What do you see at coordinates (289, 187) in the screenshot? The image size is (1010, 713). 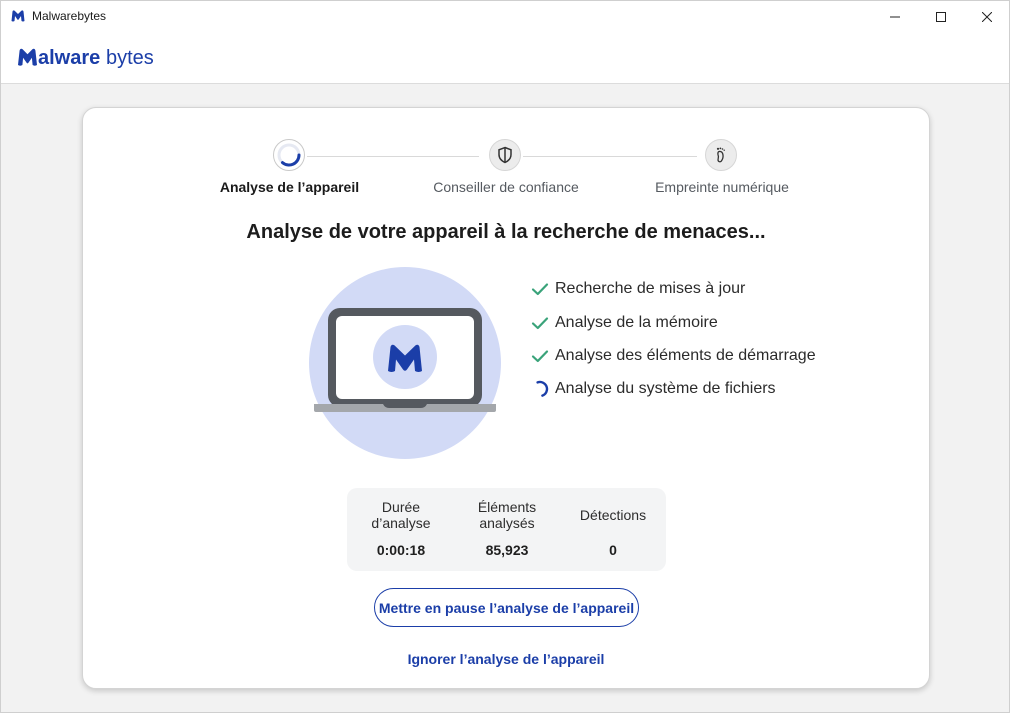 I see `step-label-analysis: Analyse de l’appareil` at bounding box center [289, 187].